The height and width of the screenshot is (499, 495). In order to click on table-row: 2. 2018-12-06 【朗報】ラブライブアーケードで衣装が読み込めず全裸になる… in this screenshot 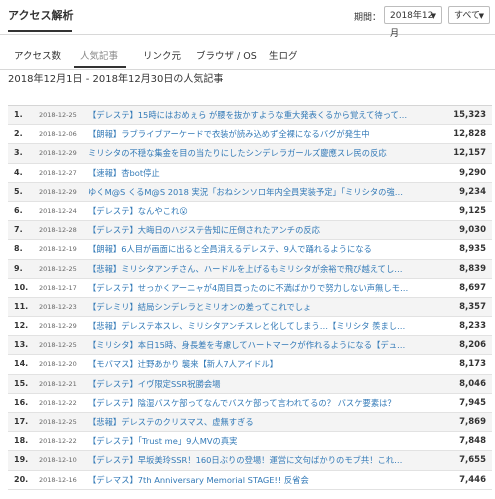, I will do `click(250, 135)`.